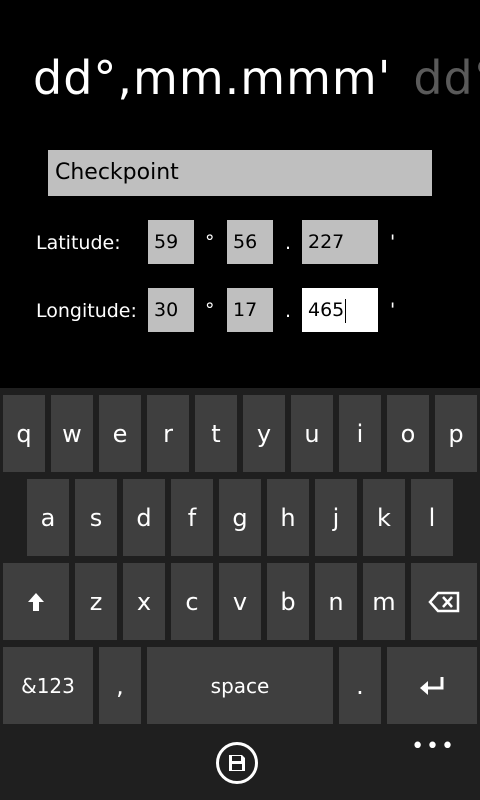  I want to click on application-bar: •••, so click(240, 765).